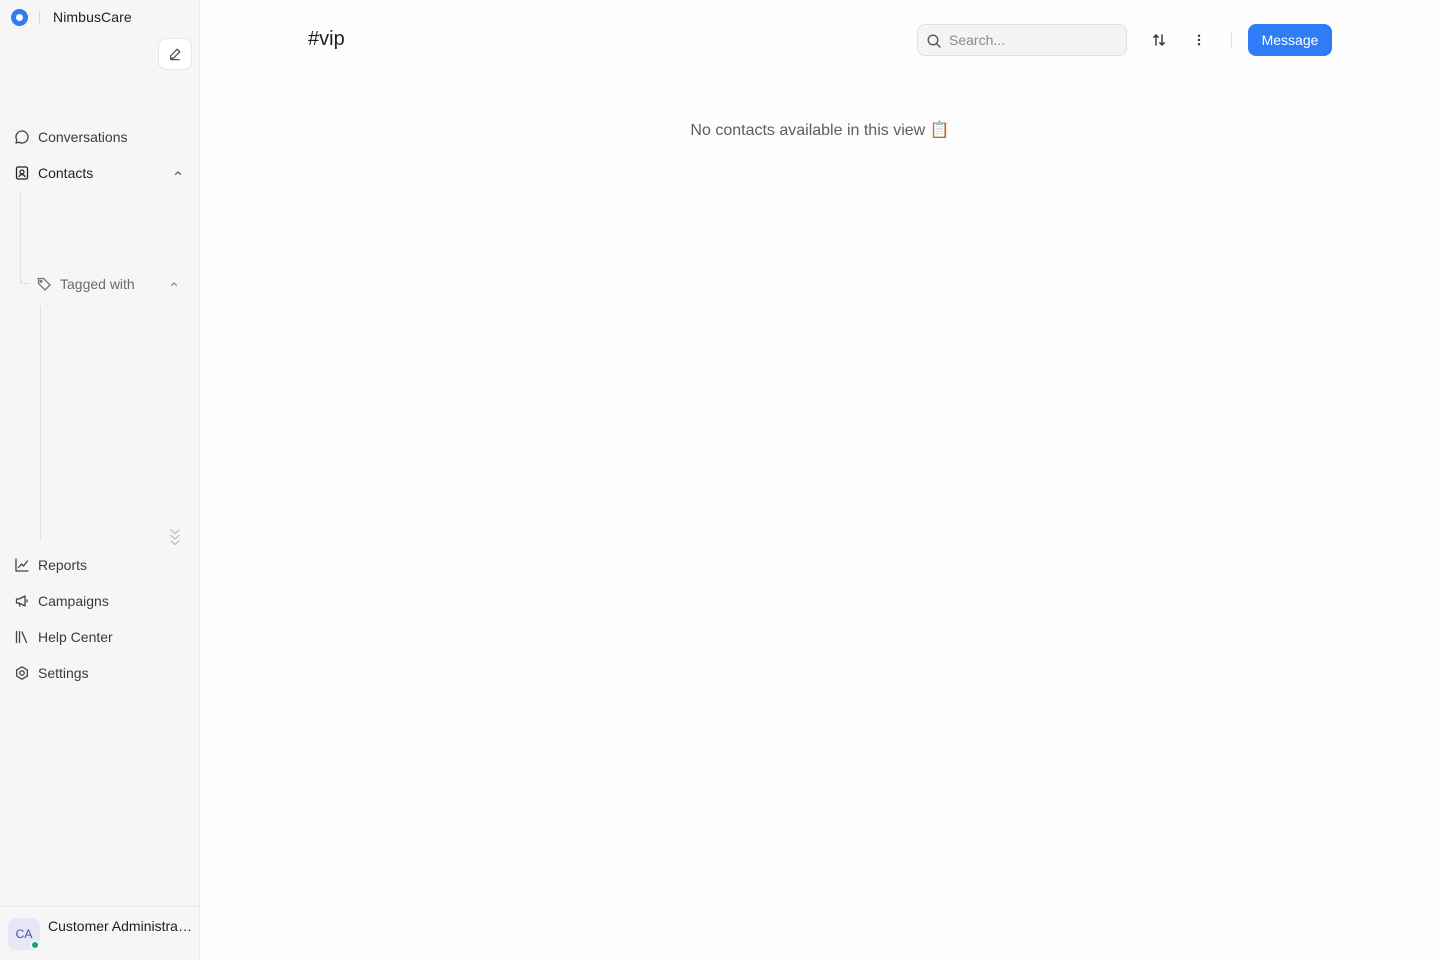 The width and height of the screenshot is (1440, 960). I want to click on sidebar-item-label: Help Center, so click(75, 637).